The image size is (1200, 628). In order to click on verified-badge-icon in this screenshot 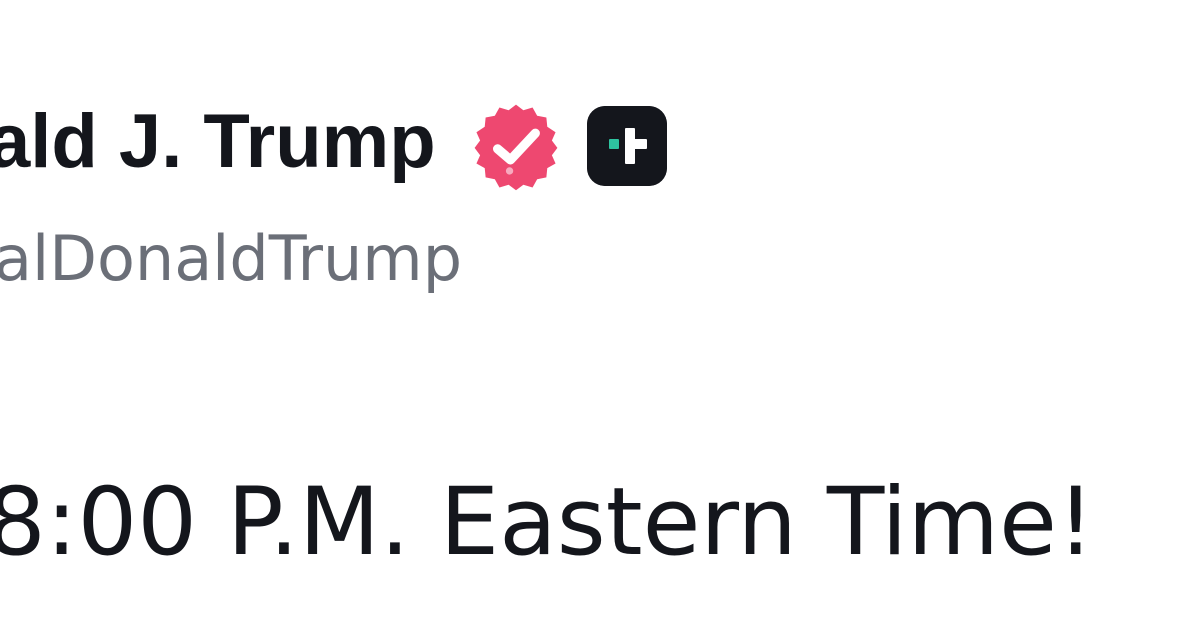, I will do `click(516, 147)`.